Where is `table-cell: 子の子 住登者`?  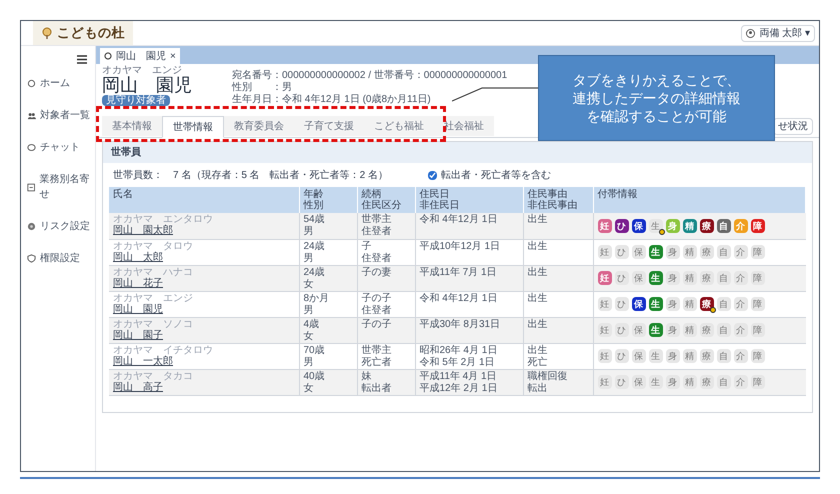
table-cell: 子の子 住登者 is located at coordinates (386, 304).